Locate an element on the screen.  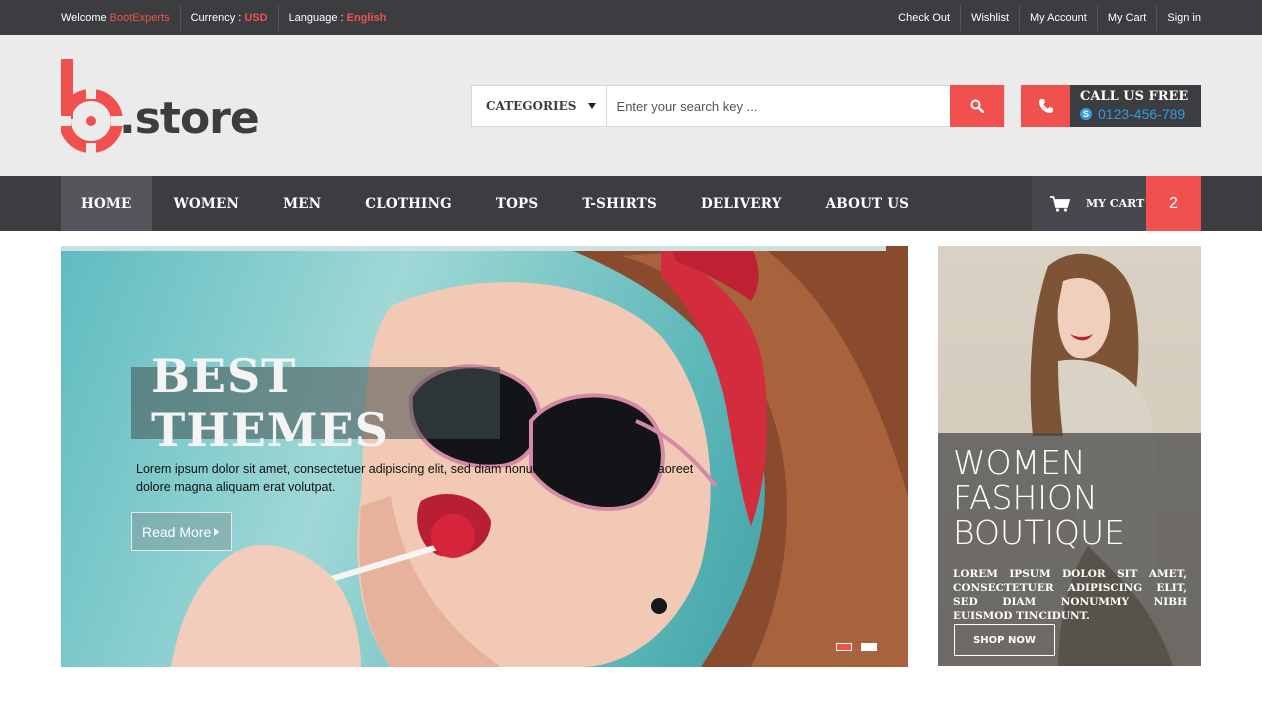
language-selector: Language : English is located at coordinates (338, 18).